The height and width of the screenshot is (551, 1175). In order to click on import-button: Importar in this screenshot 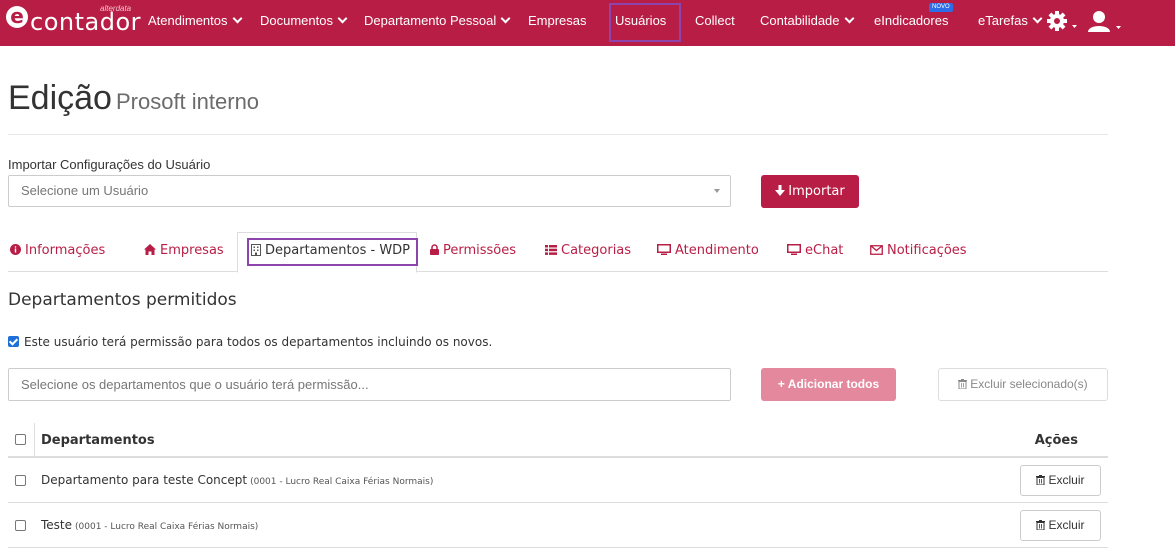, I will do `click(810, 191)`.